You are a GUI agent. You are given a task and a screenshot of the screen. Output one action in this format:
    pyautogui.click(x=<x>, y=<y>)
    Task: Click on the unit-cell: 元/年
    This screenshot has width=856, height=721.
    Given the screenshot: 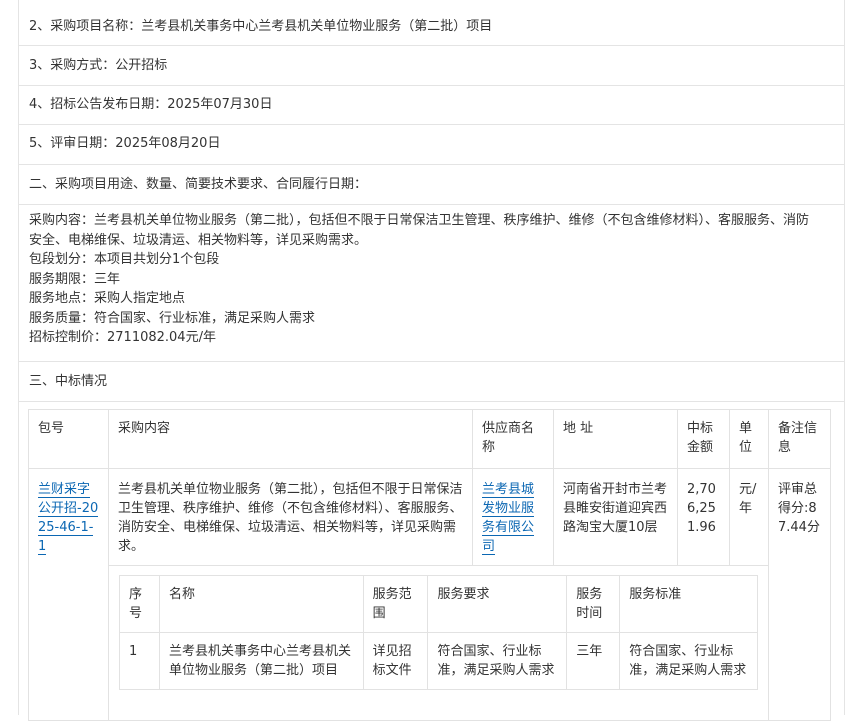 What is the action you would take?
    pyautogui.click(x=749, y=517)
    